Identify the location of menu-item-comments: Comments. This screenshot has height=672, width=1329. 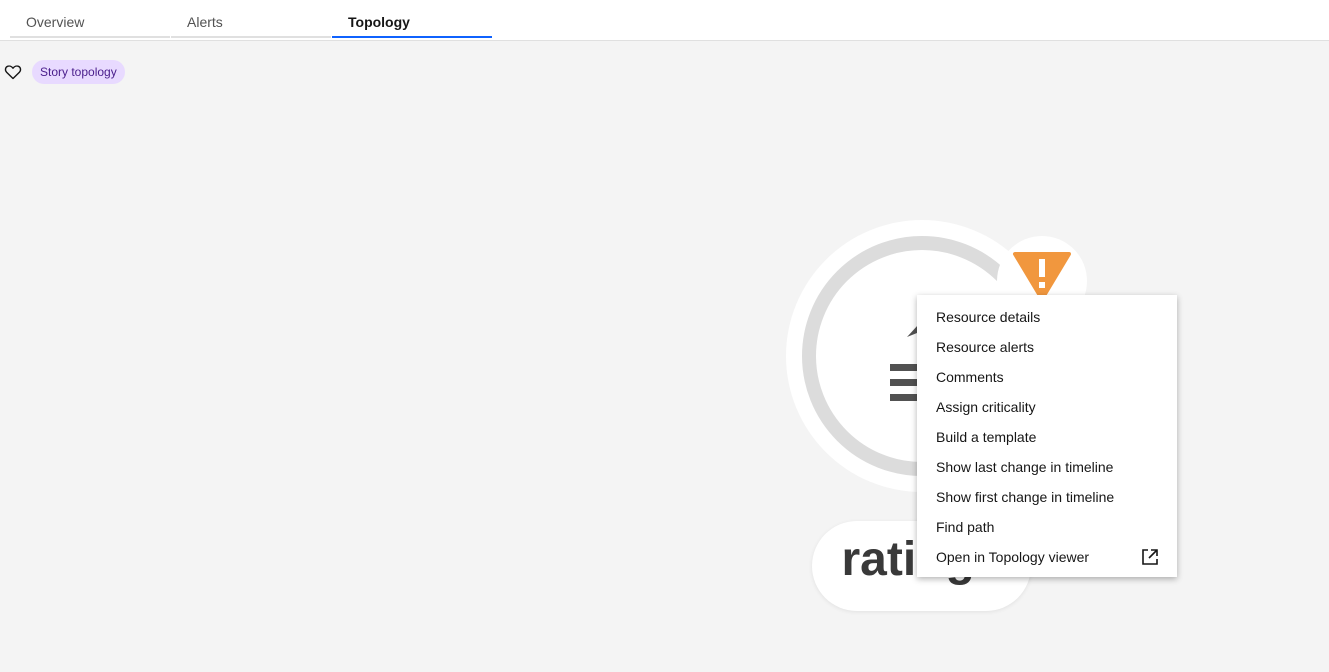
(1047, 377).